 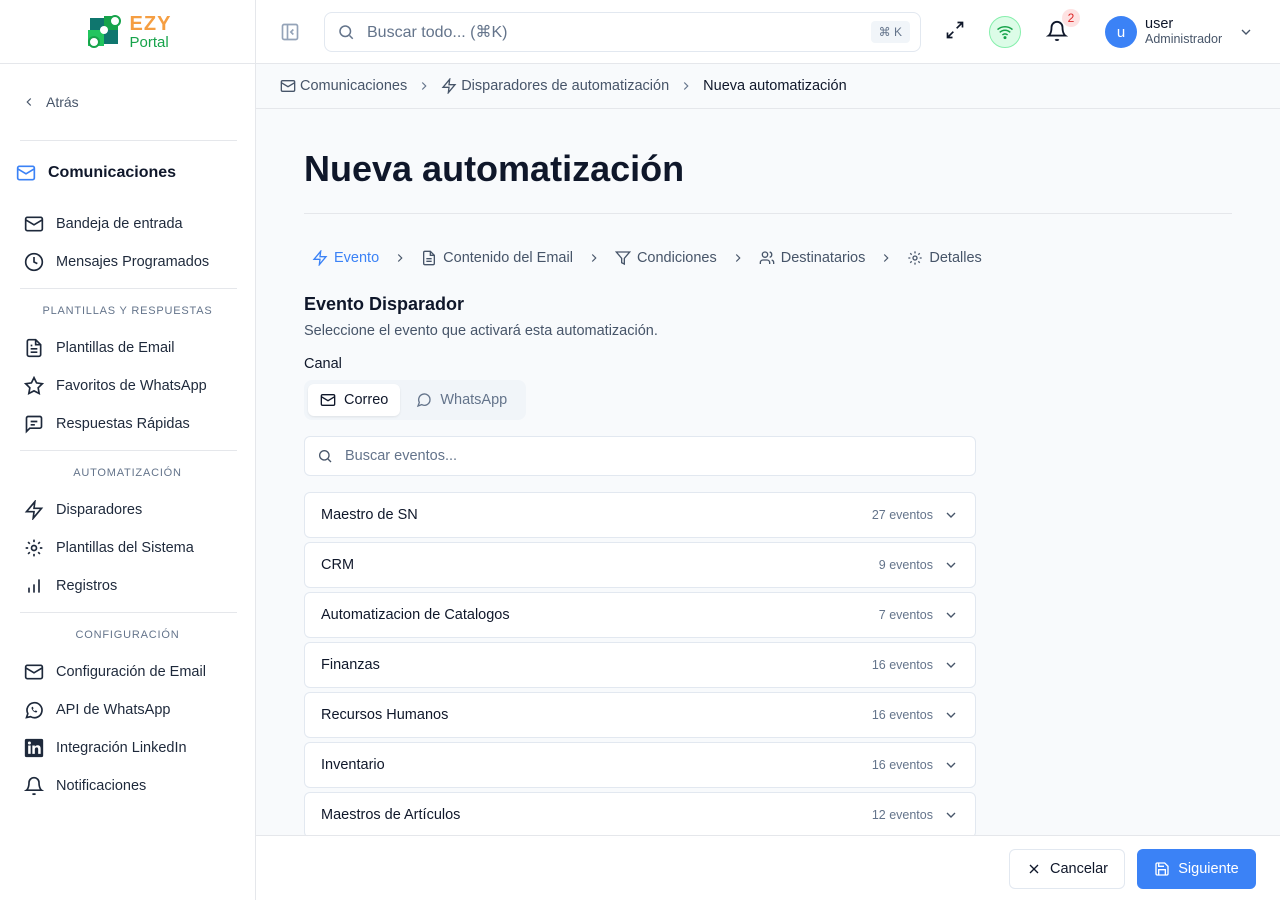 I want to click on user-menu: u user Administrador, so click(x=1179, y=32).